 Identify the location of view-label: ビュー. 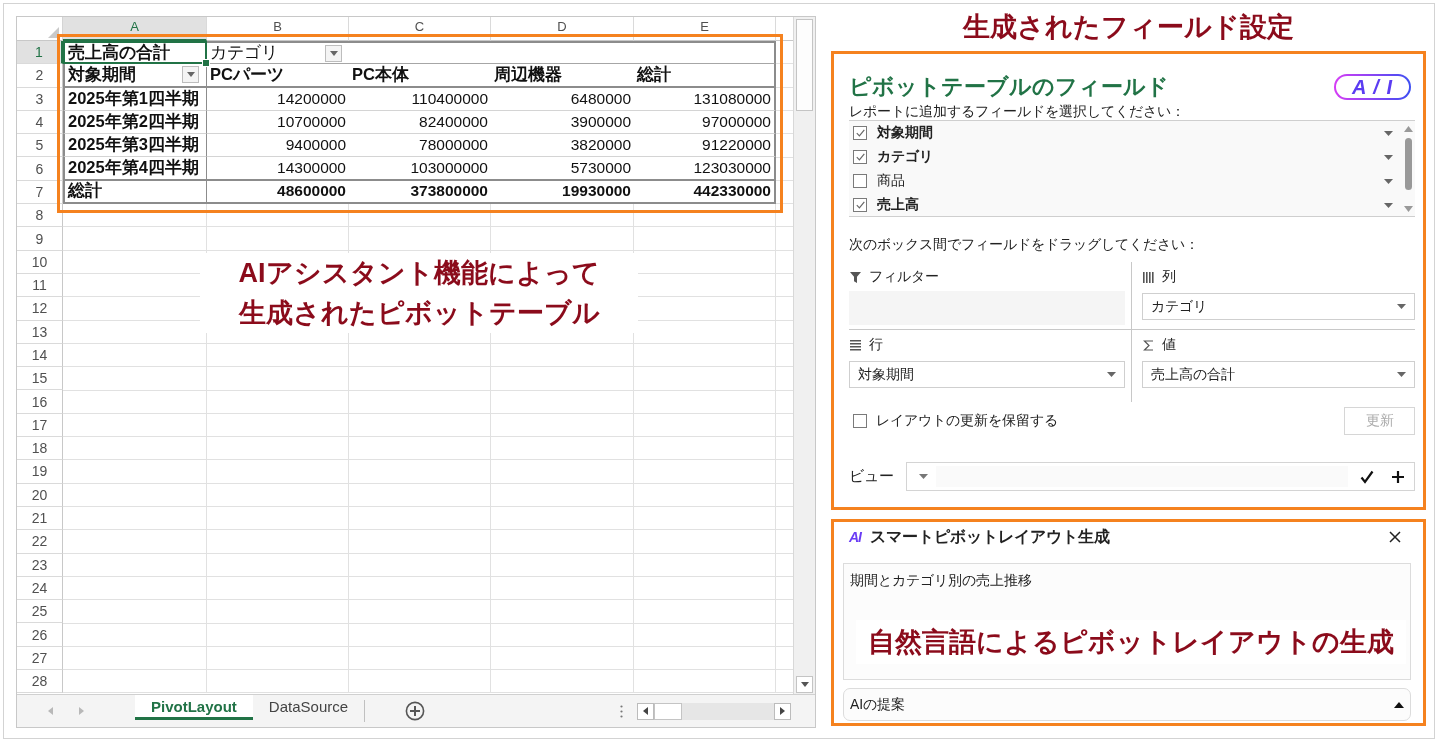
(872, 476).